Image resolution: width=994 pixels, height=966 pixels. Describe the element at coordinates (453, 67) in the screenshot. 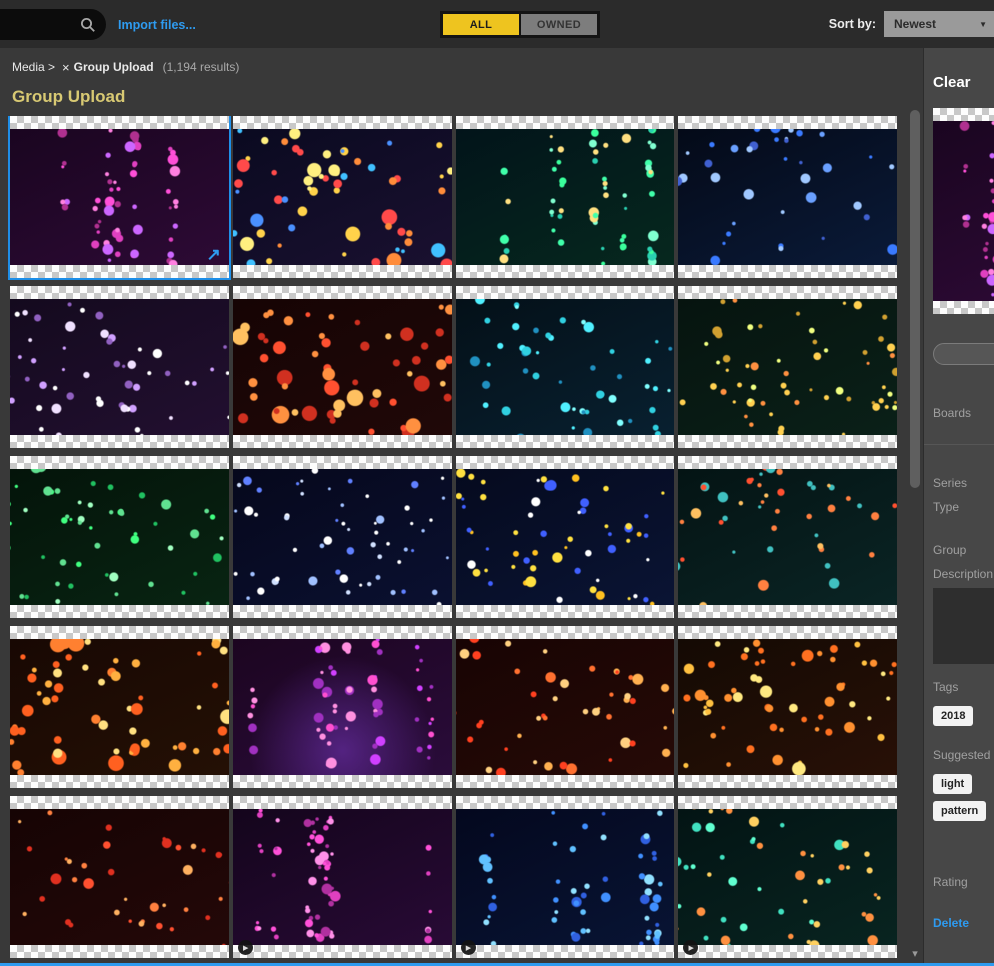

I see `breadcrumb: Media > × Group Upload (1,194 results)` at that location.